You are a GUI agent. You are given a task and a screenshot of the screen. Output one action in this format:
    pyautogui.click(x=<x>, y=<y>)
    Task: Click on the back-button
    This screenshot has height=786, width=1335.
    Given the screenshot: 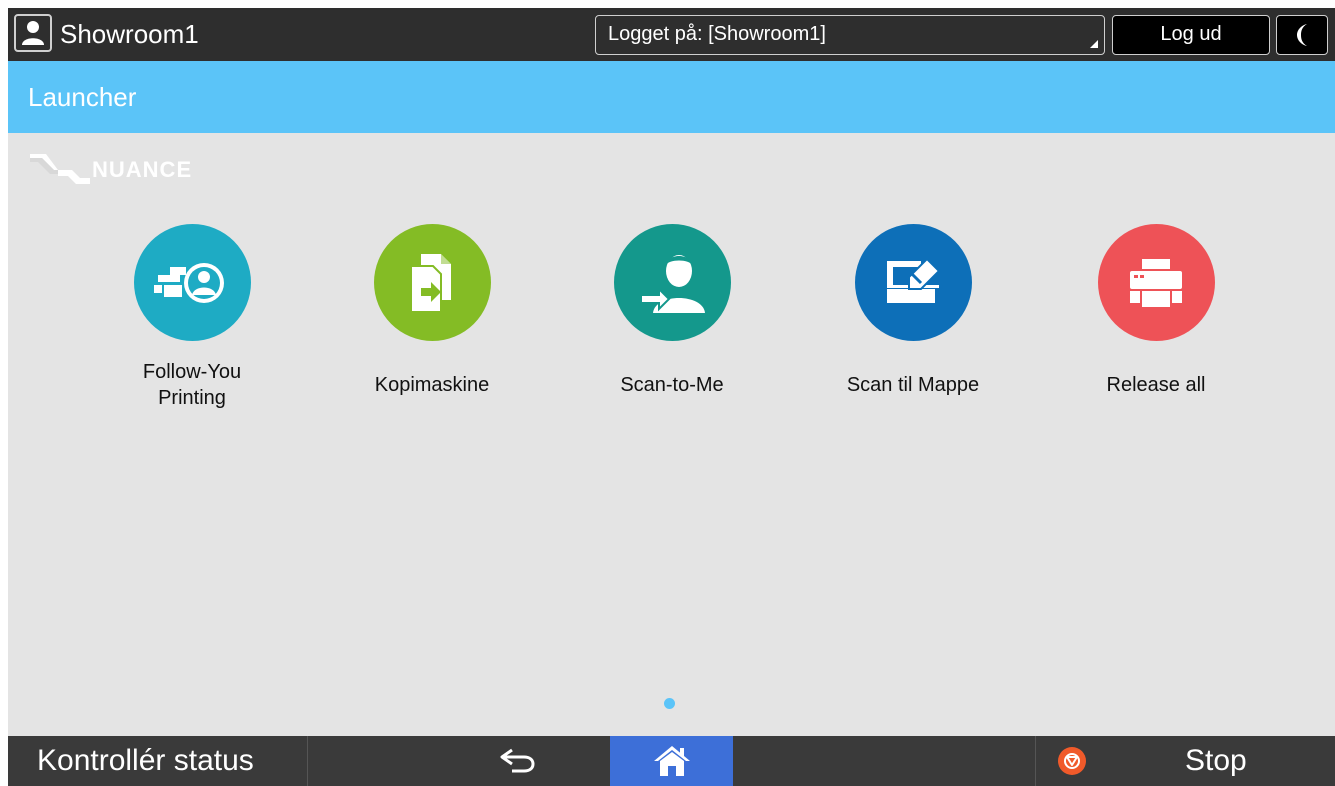 What is the action you would take?
    pyautogui.click(x=518, y=761)
    